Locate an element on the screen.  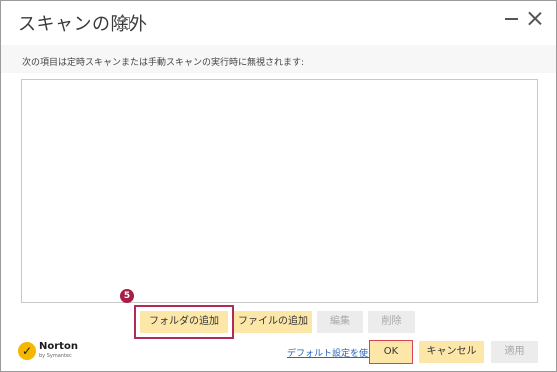
description-bar: 次の項目は定時スキャンまたは手動スキャンの実行時に無視されます: is located at coordinates (278, 59).